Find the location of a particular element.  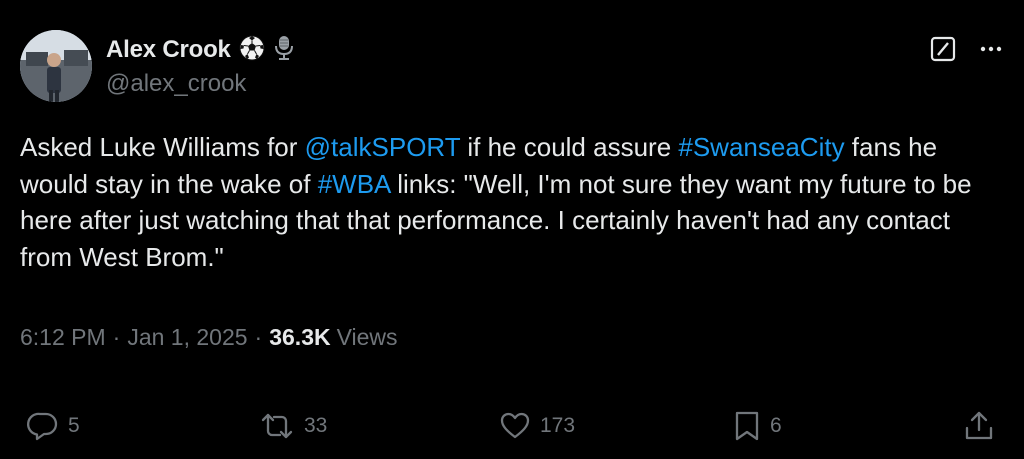

tweet-text-segment: if he could assure is located at coordinates (569, 147).